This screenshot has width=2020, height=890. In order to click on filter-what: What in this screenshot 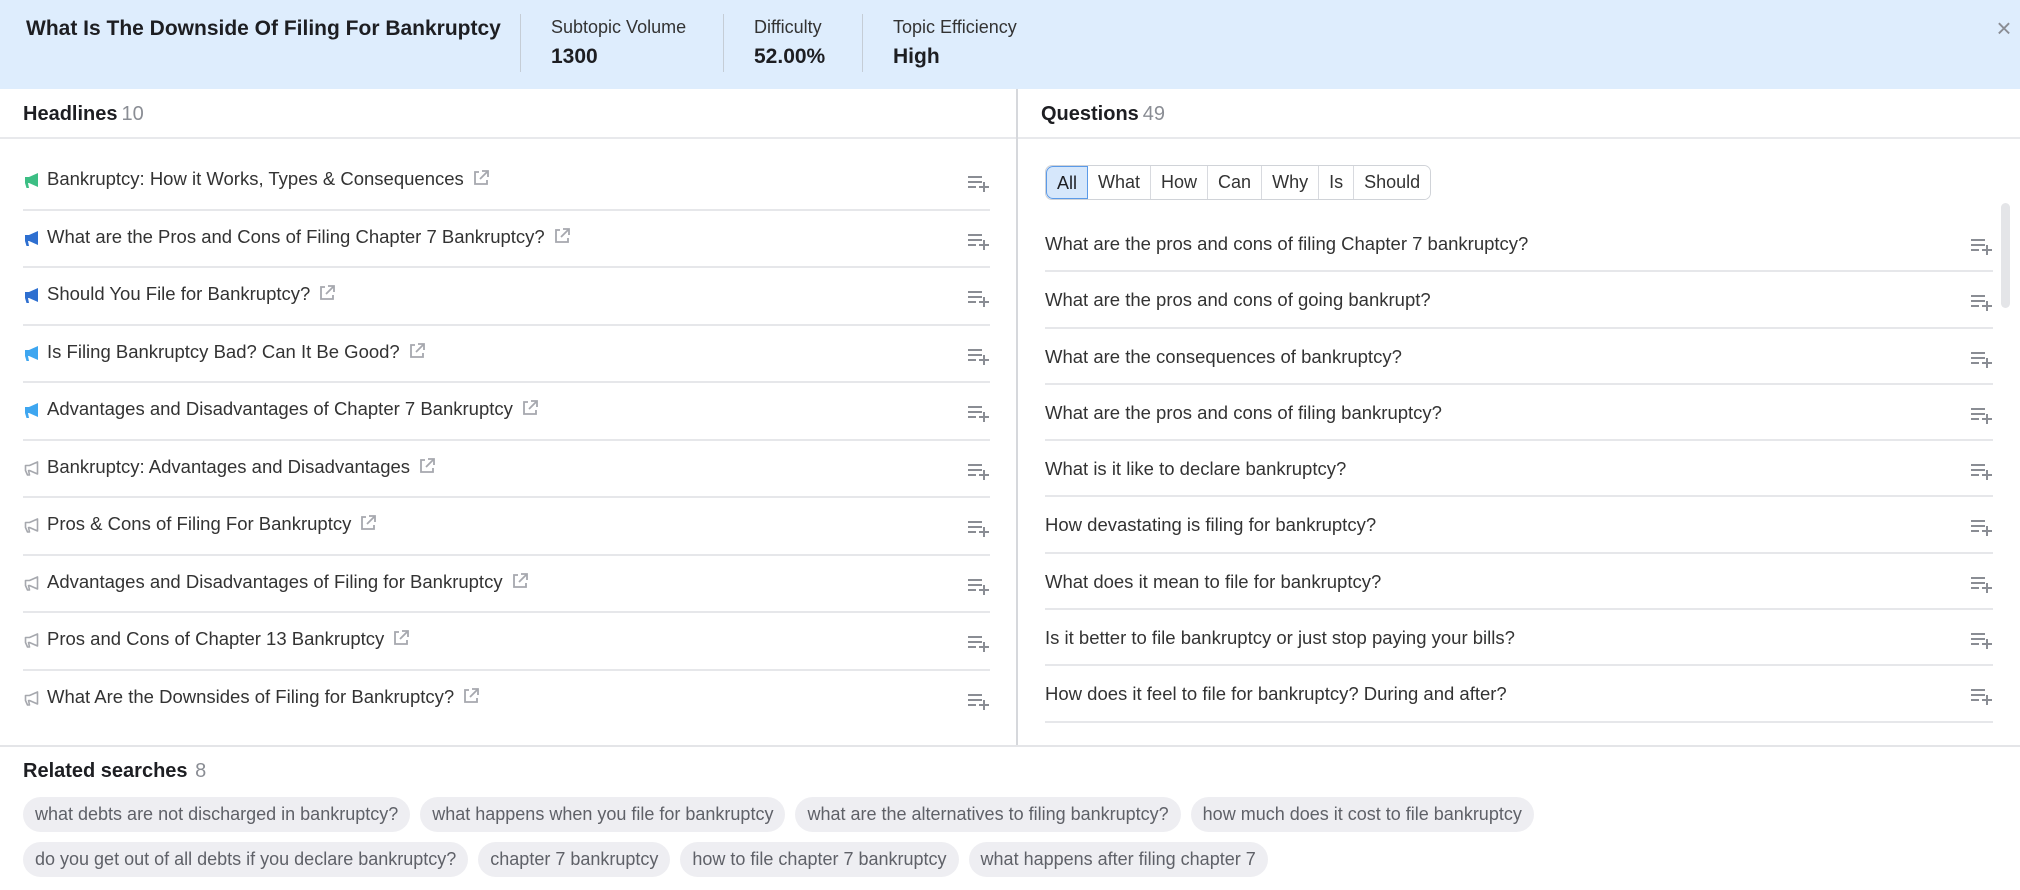, I will do `click(1120, 182)`.